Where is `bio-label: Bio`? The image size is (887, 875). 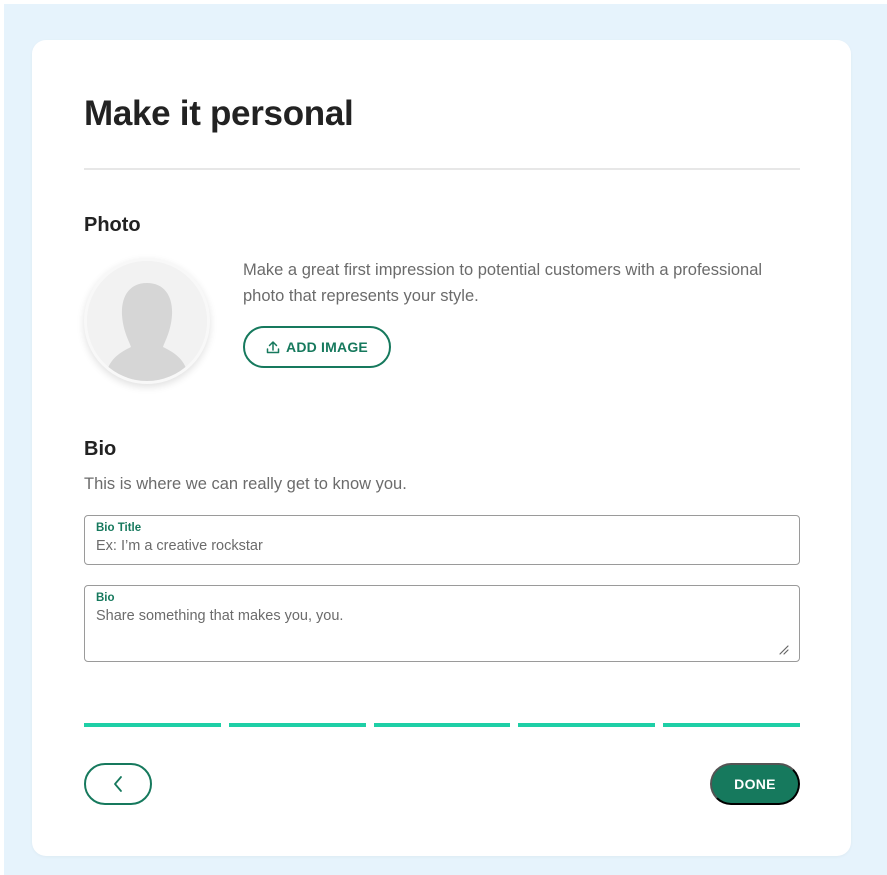
bio-label: Bio is located at coordinates (105, 598).